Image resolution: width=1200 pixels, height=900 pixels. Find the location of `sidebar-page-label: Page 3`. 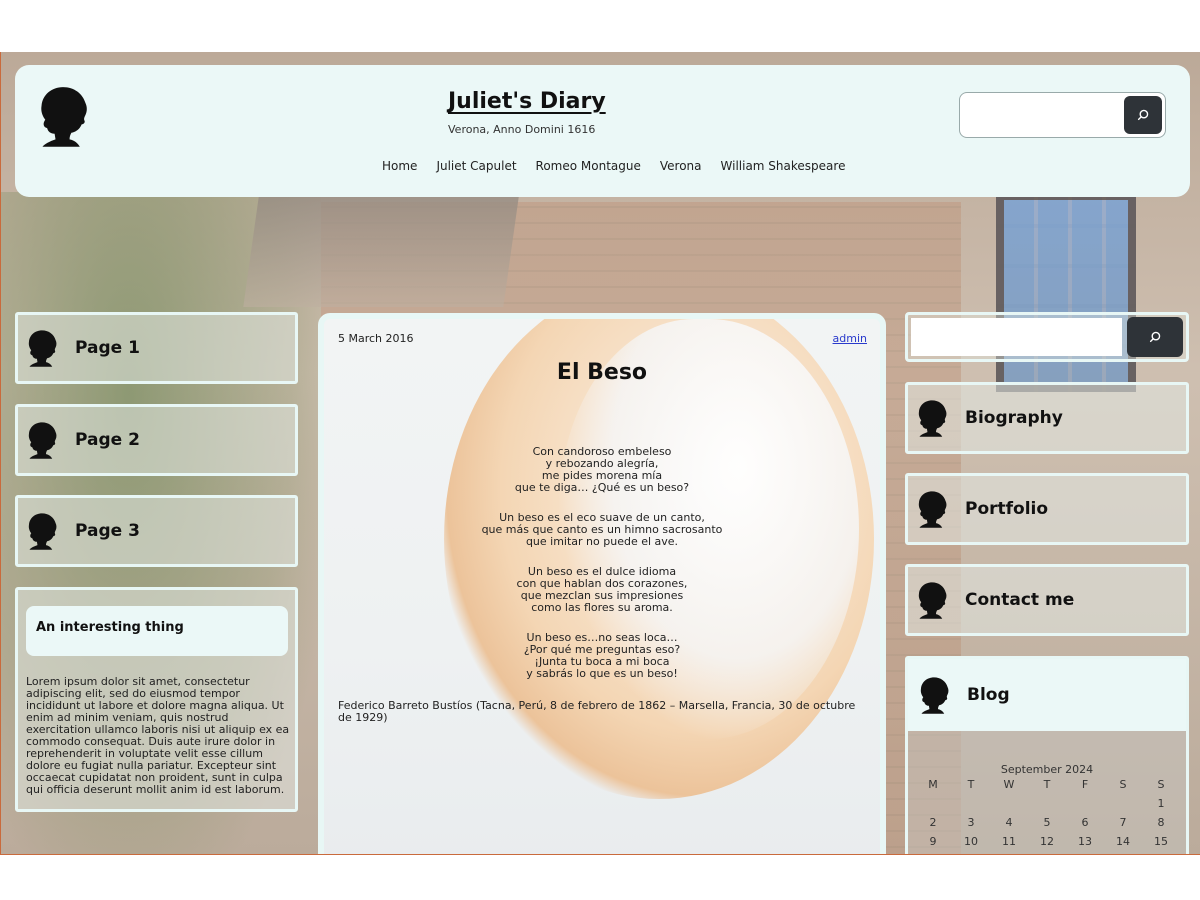

sidebar-page-label: Page 3 is located at coordinates (107, 531).